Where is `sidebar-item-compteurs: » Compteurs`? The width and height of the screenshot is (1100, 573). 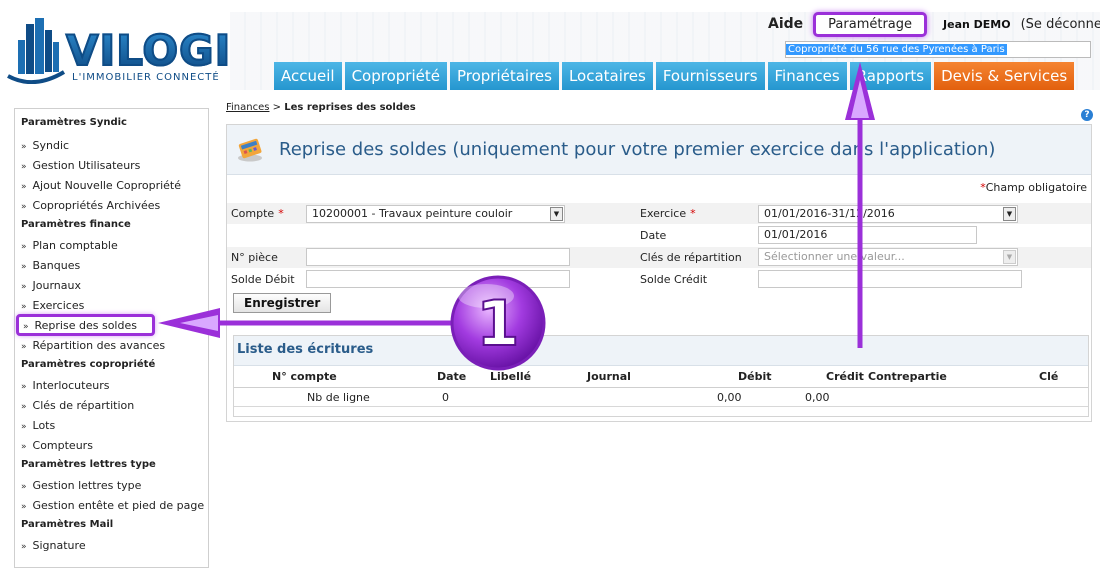
sidebar-item-compteurs: » Compteurs is located at coordinates (111, 445).